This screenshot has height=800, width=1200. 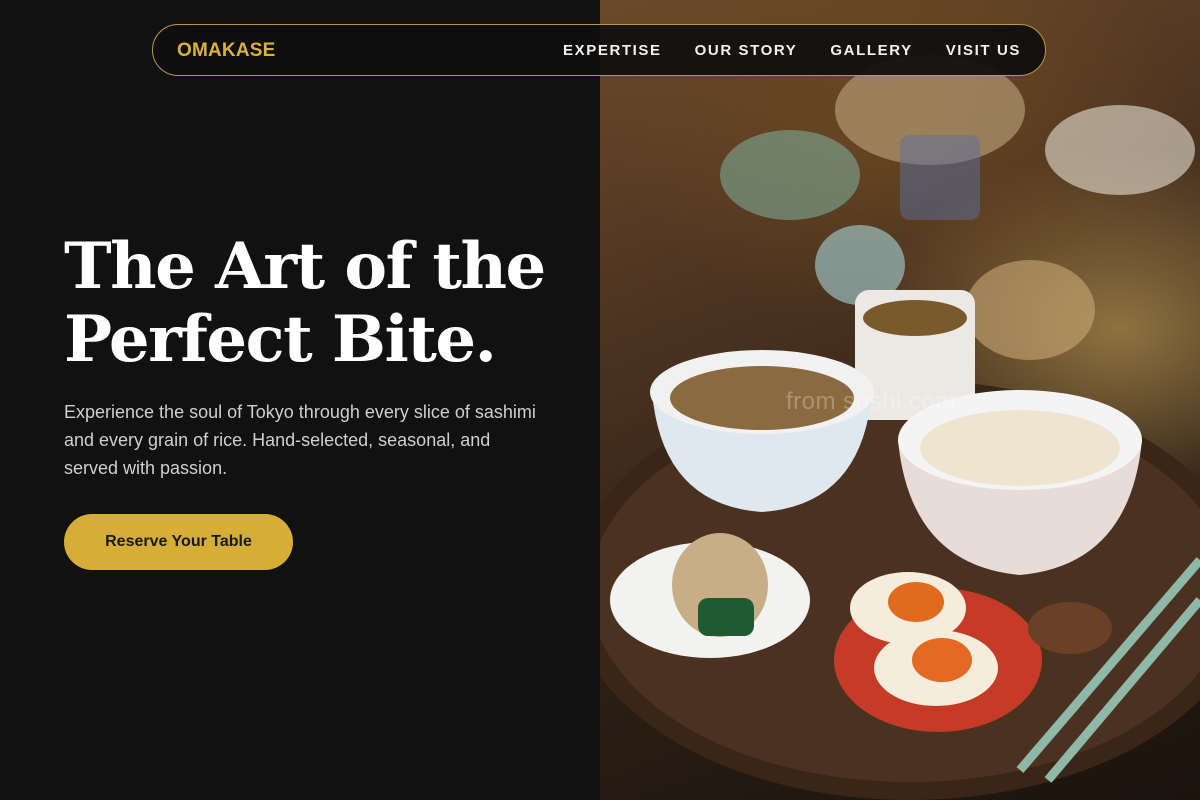 I want to click on nav-link-visit-us: VISIT US, so click(x=983, y=50).